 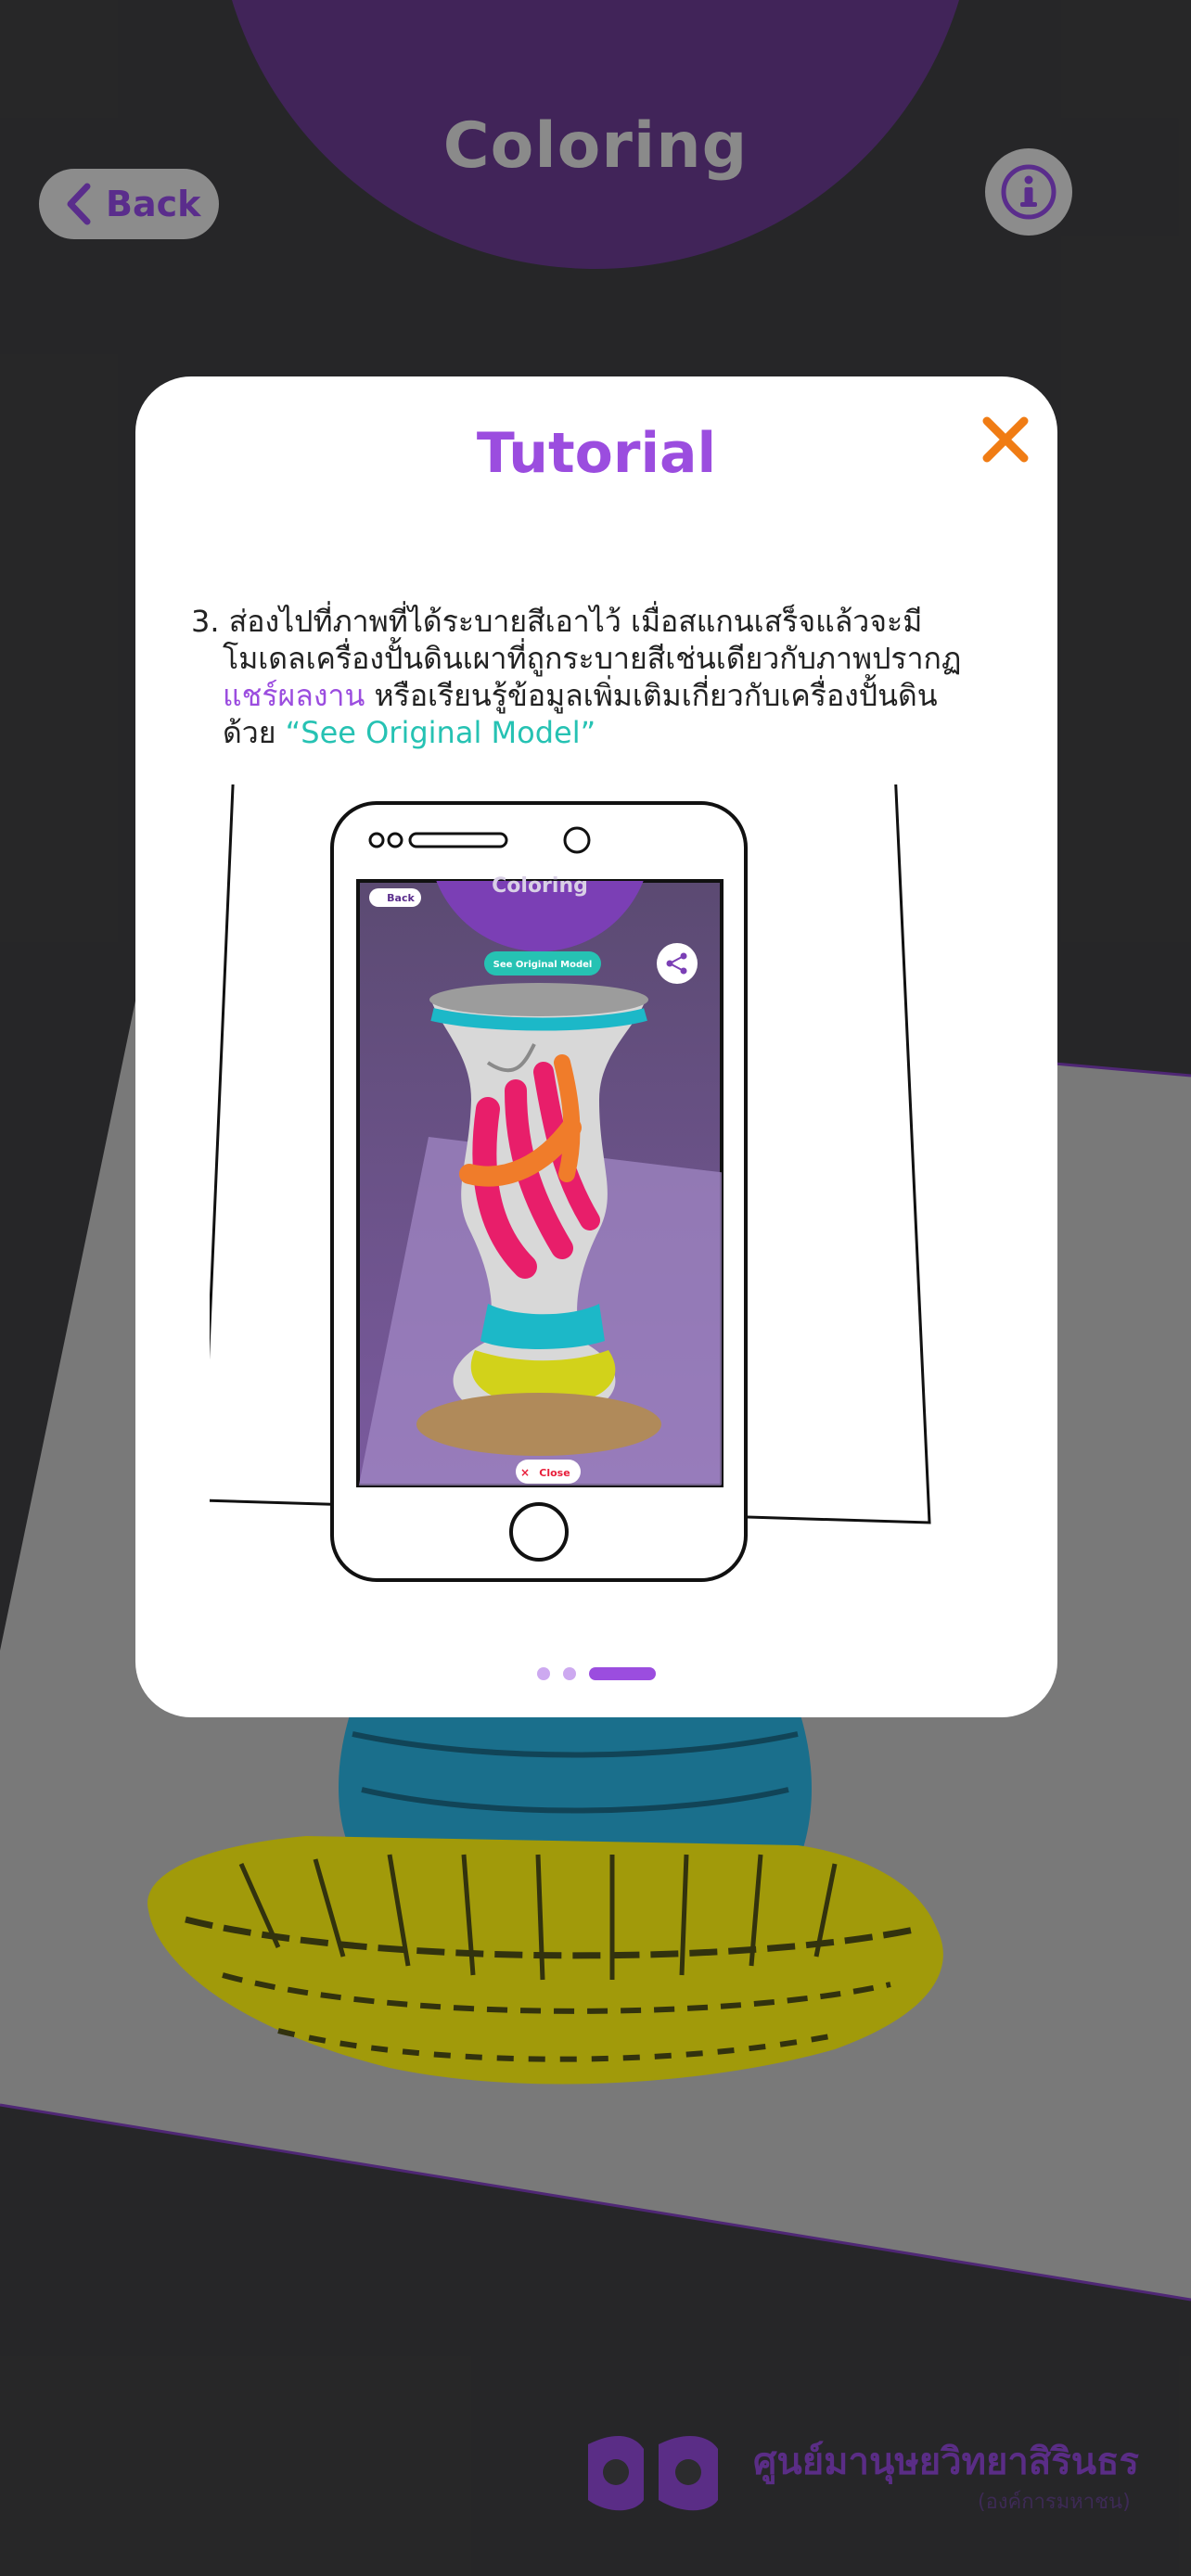 I want to click on modal-title: Tutorial, so click(x=597, y=453).